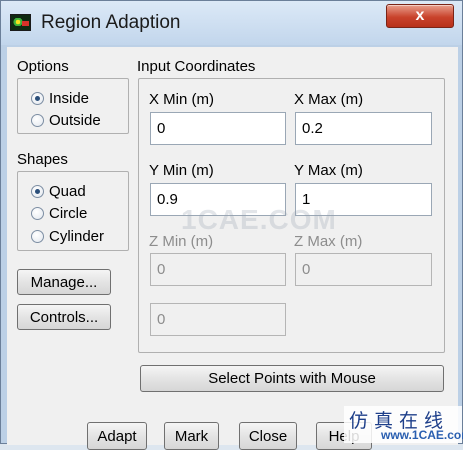 This screenshot has width=463, height=450. Describe the element at coordinates (191, 436) in the screenshot. I see `mark-button: Mark` at that location.